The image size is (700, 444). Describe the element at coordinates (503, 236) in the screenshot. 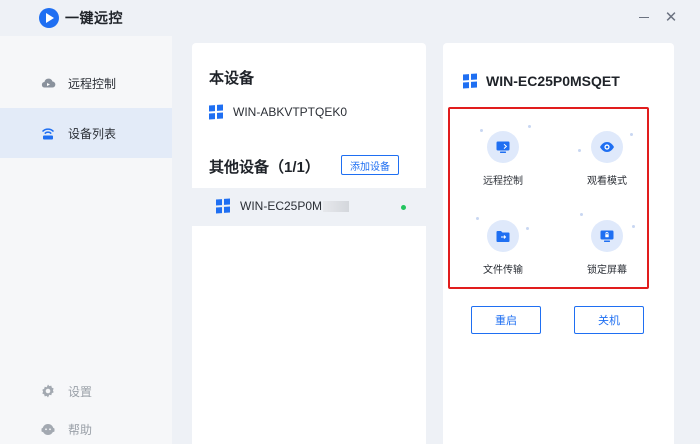

I see `folder-icon` at that location.